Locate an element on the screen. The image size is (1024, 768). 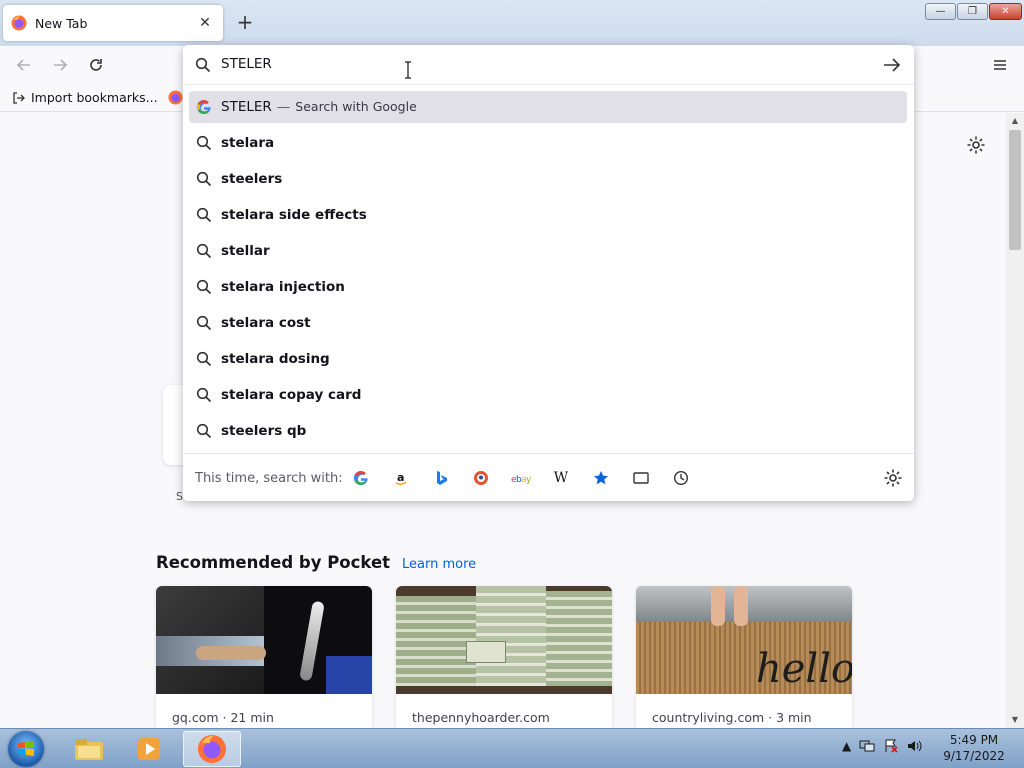
hamburger-menu-icon is located at coordinates (1000, 65).